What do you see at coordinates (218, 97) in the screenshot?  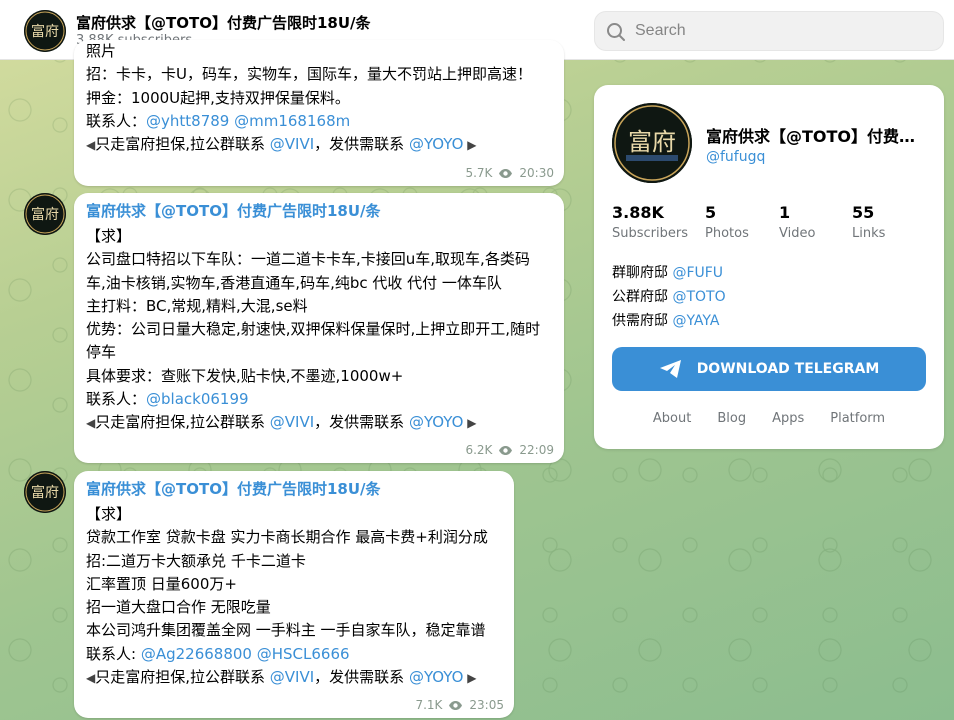 I see `message-text: 押金：1000U起押,支持双押保量保料。` at bounding box center [218, 97].